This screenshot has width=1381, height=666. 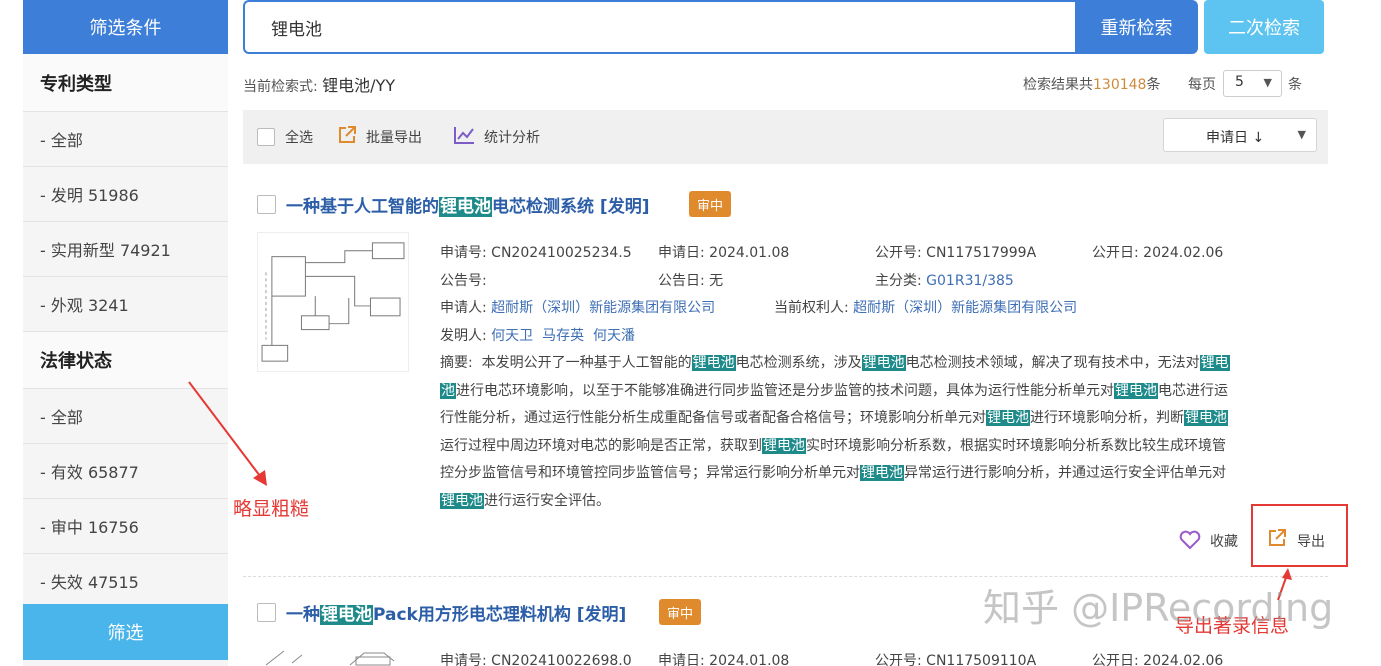 I want to click on title-text: 电芯检测系统 [发明], so click(x=571, y=207).